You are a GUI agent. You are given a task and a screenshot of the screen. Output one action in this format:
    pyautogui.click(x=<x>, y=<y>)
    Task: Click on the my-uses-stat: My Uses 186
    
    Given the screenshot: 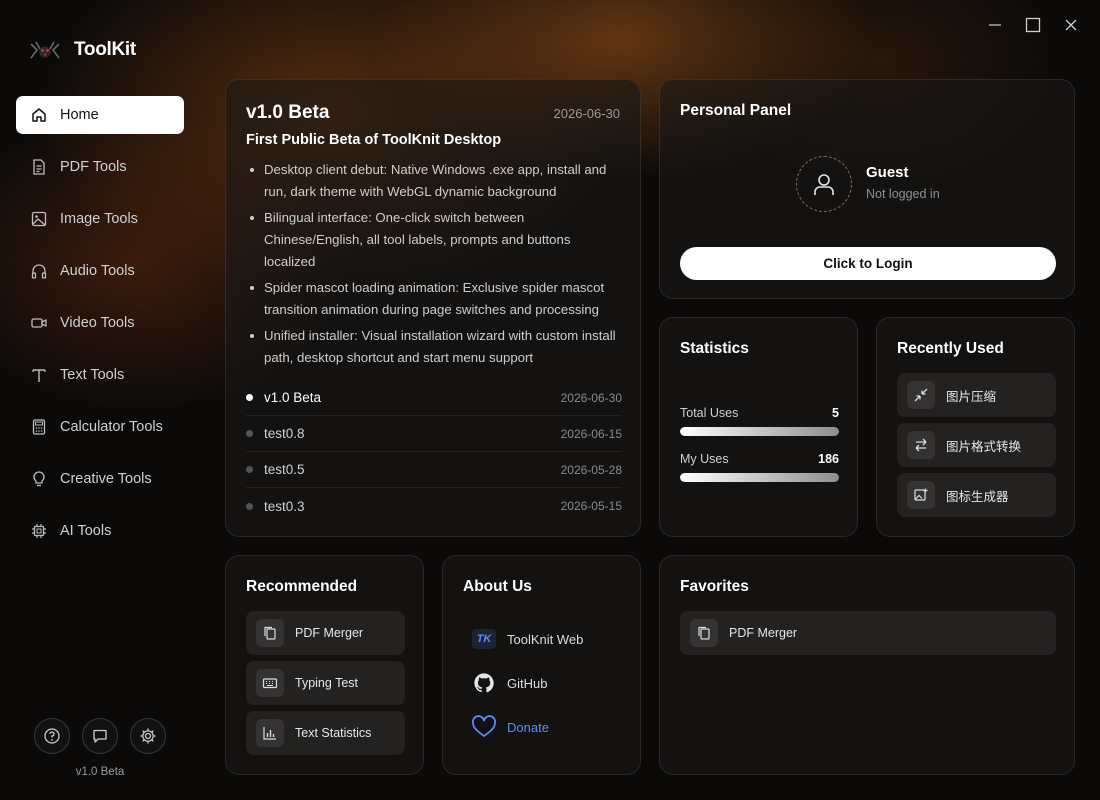 What is the action you would take?
    pyautogui.click(x=759, y=467)
    